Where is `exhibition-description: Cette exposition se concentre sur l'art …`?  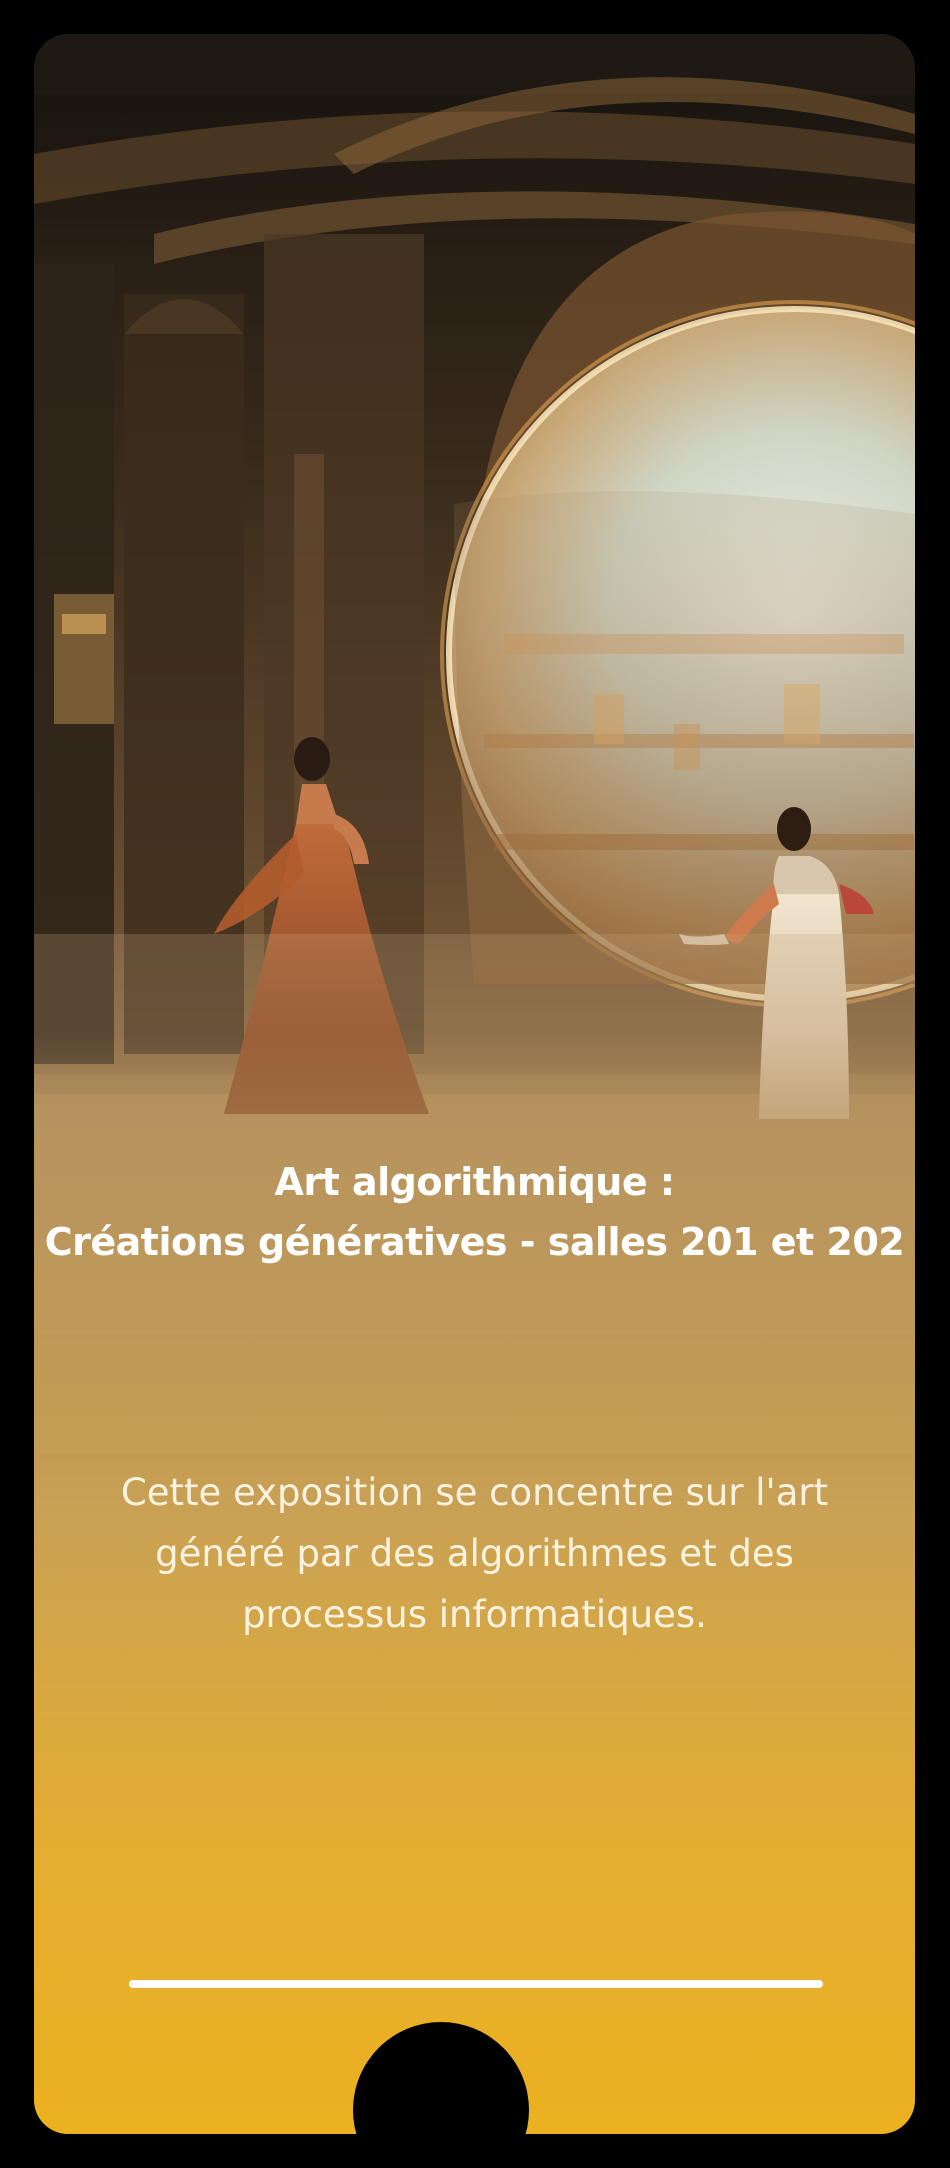
exhibition-description: Cette exposition se concentre sur l'art … is located at coordinates (474, 1553).